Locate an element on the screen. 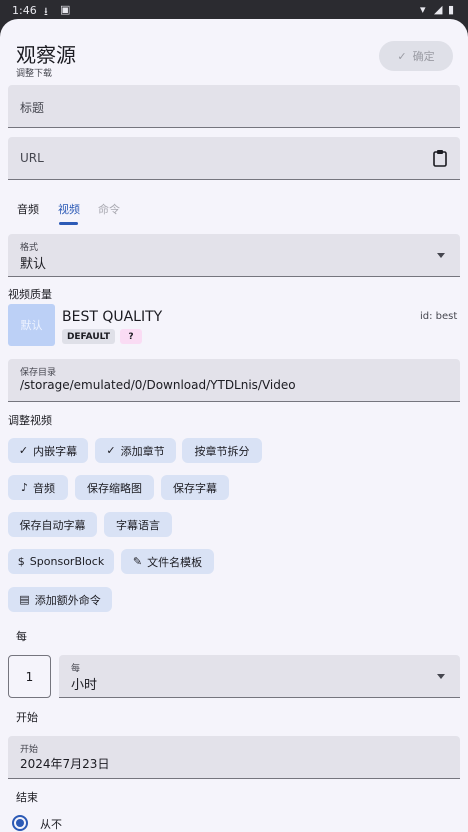 This screenshot has width=468, height=832. page-subtitle: 调整下载 is located at coordinates (34, 74).